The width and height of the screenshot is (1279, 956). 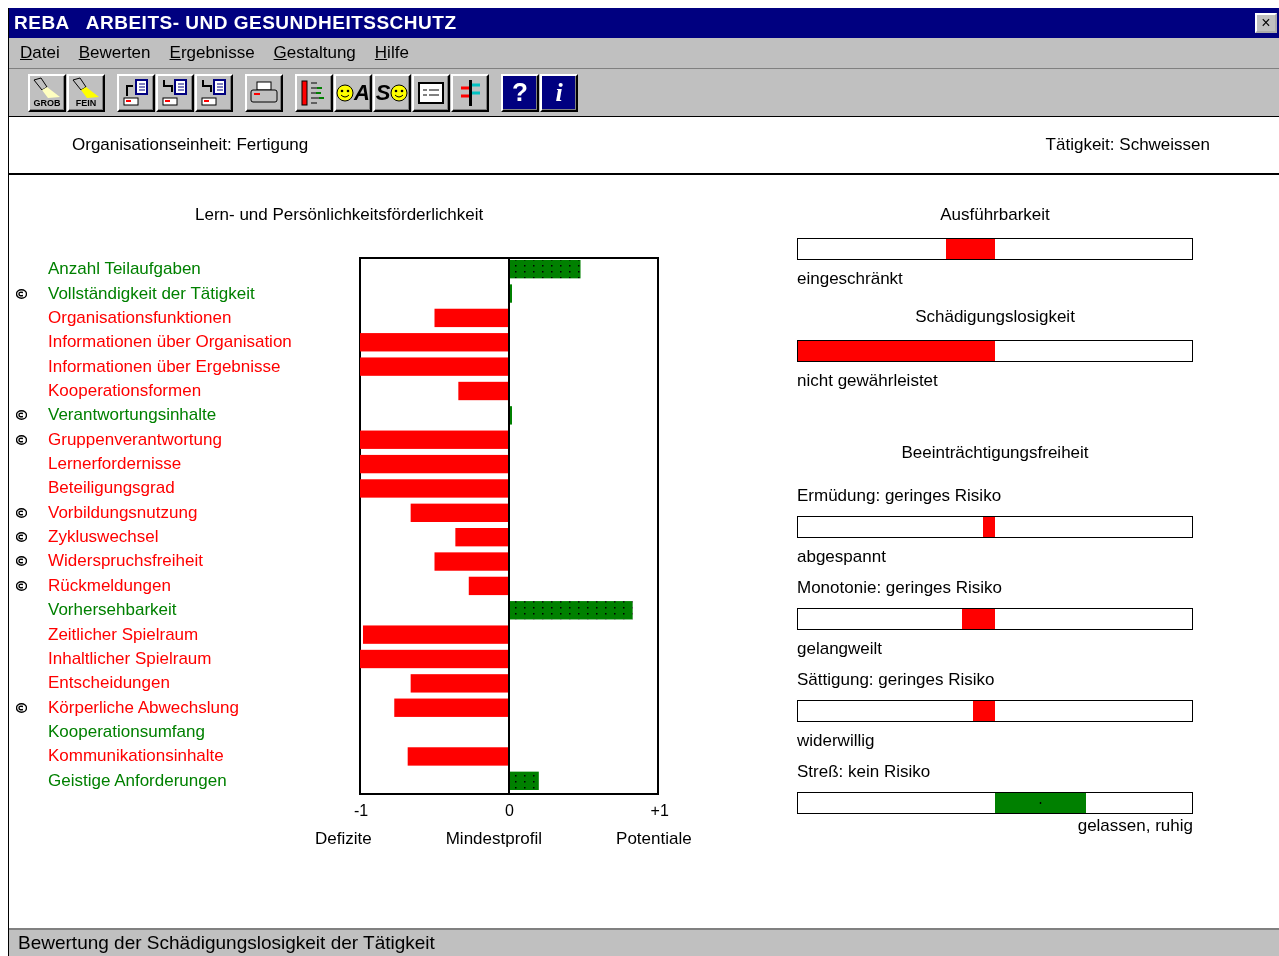 I want to click on axis-tick-label: +1, so click(x=659, y=811).